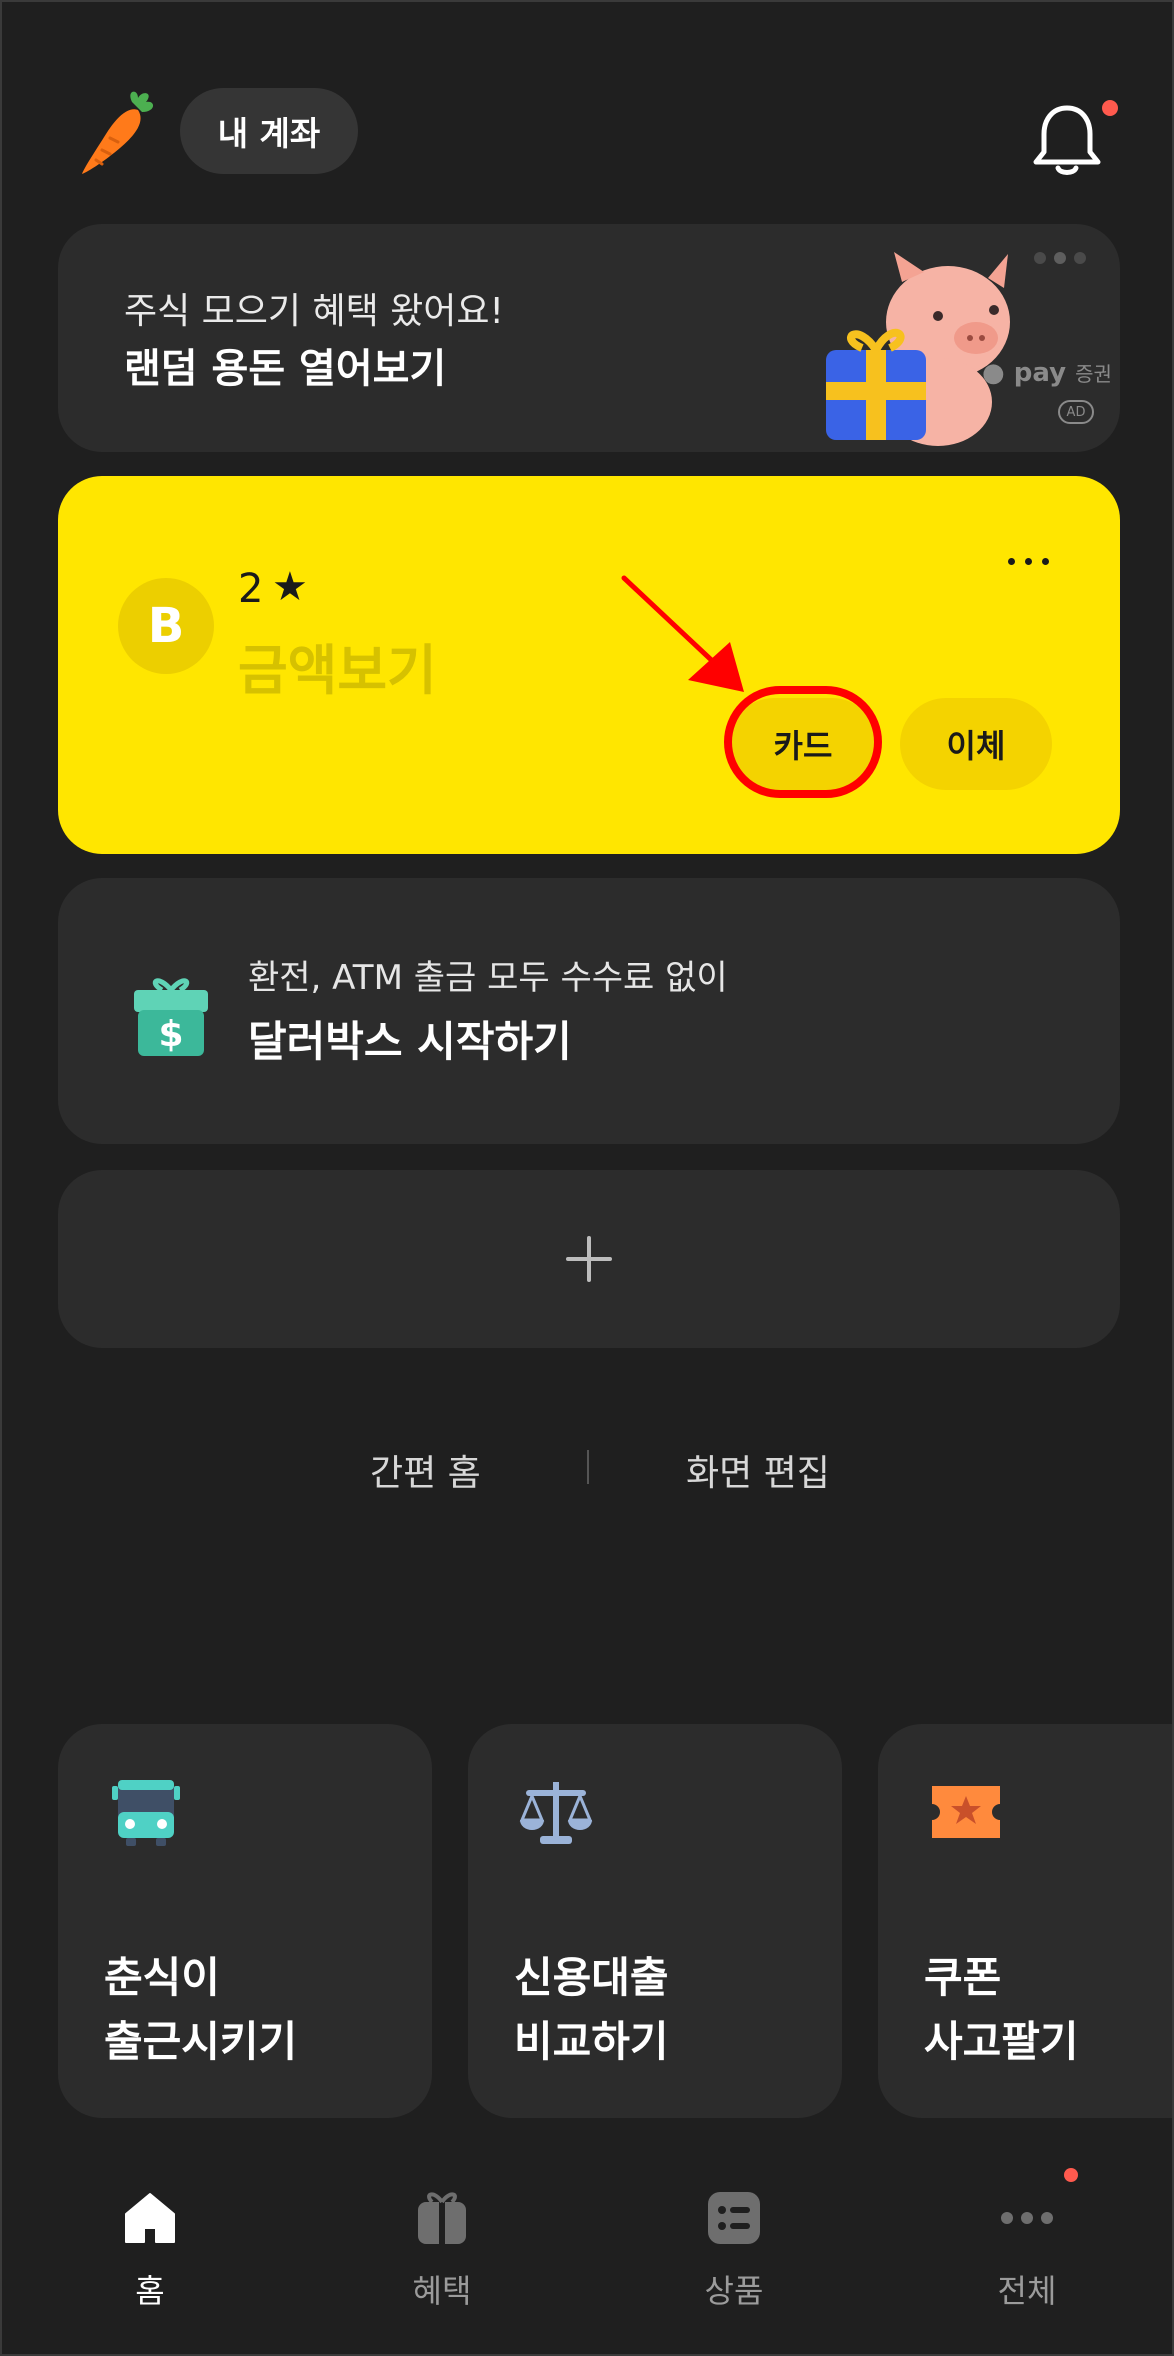  Describe the element at coordinates (963, 1977) in the screenshot. I see `feature-line1: 쿠폰` at that location.